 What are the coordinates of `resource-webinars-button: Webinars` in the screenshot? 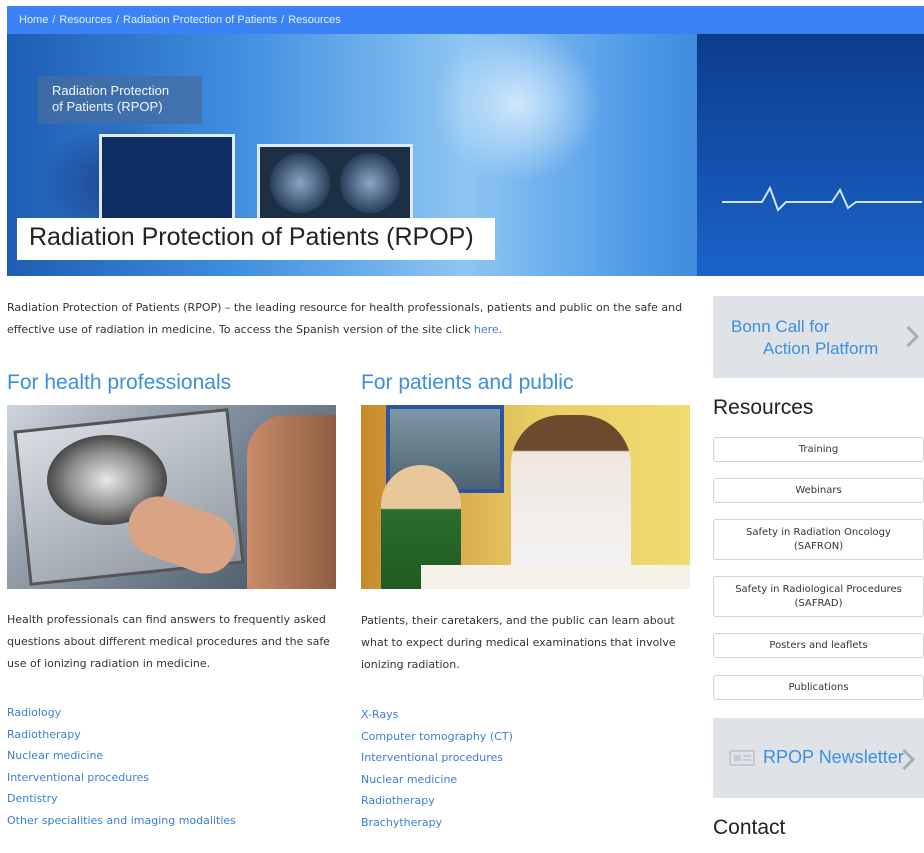 It's located at (818, 490).